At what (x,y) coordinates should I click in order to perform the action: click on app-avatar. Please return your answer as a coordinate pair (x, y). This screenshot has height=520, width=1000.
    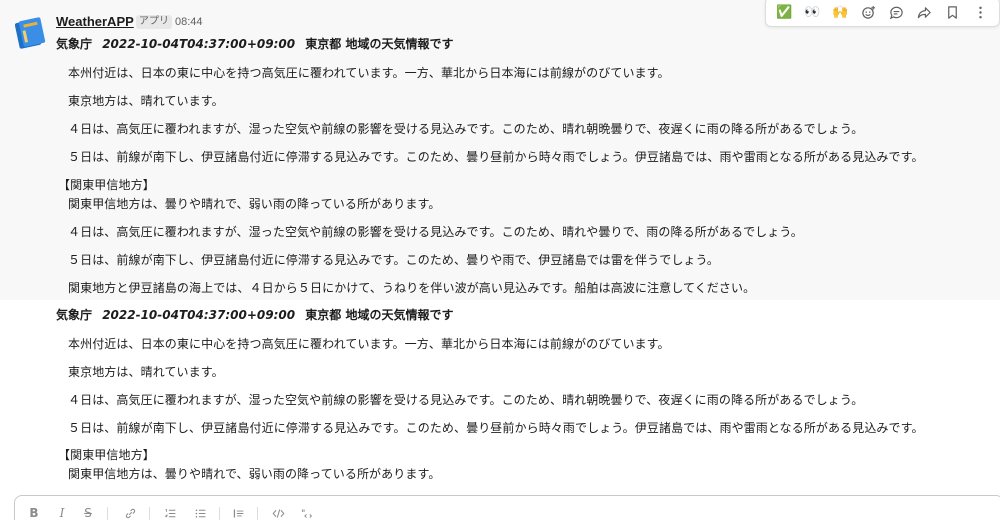
    Looking at the image, I should click on (30, 33).